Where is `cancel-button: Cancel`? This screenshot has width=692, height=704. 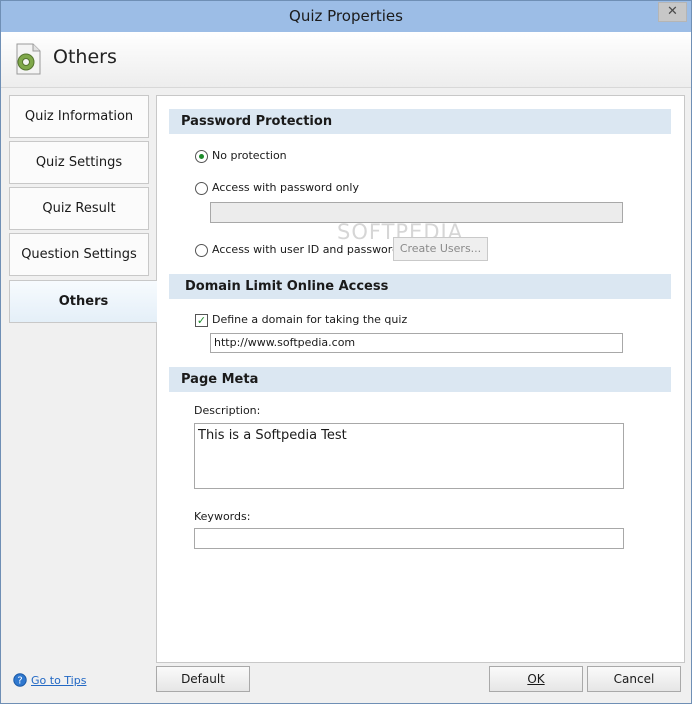
cancel-button: Cancel is located at coordinates (634, 679).